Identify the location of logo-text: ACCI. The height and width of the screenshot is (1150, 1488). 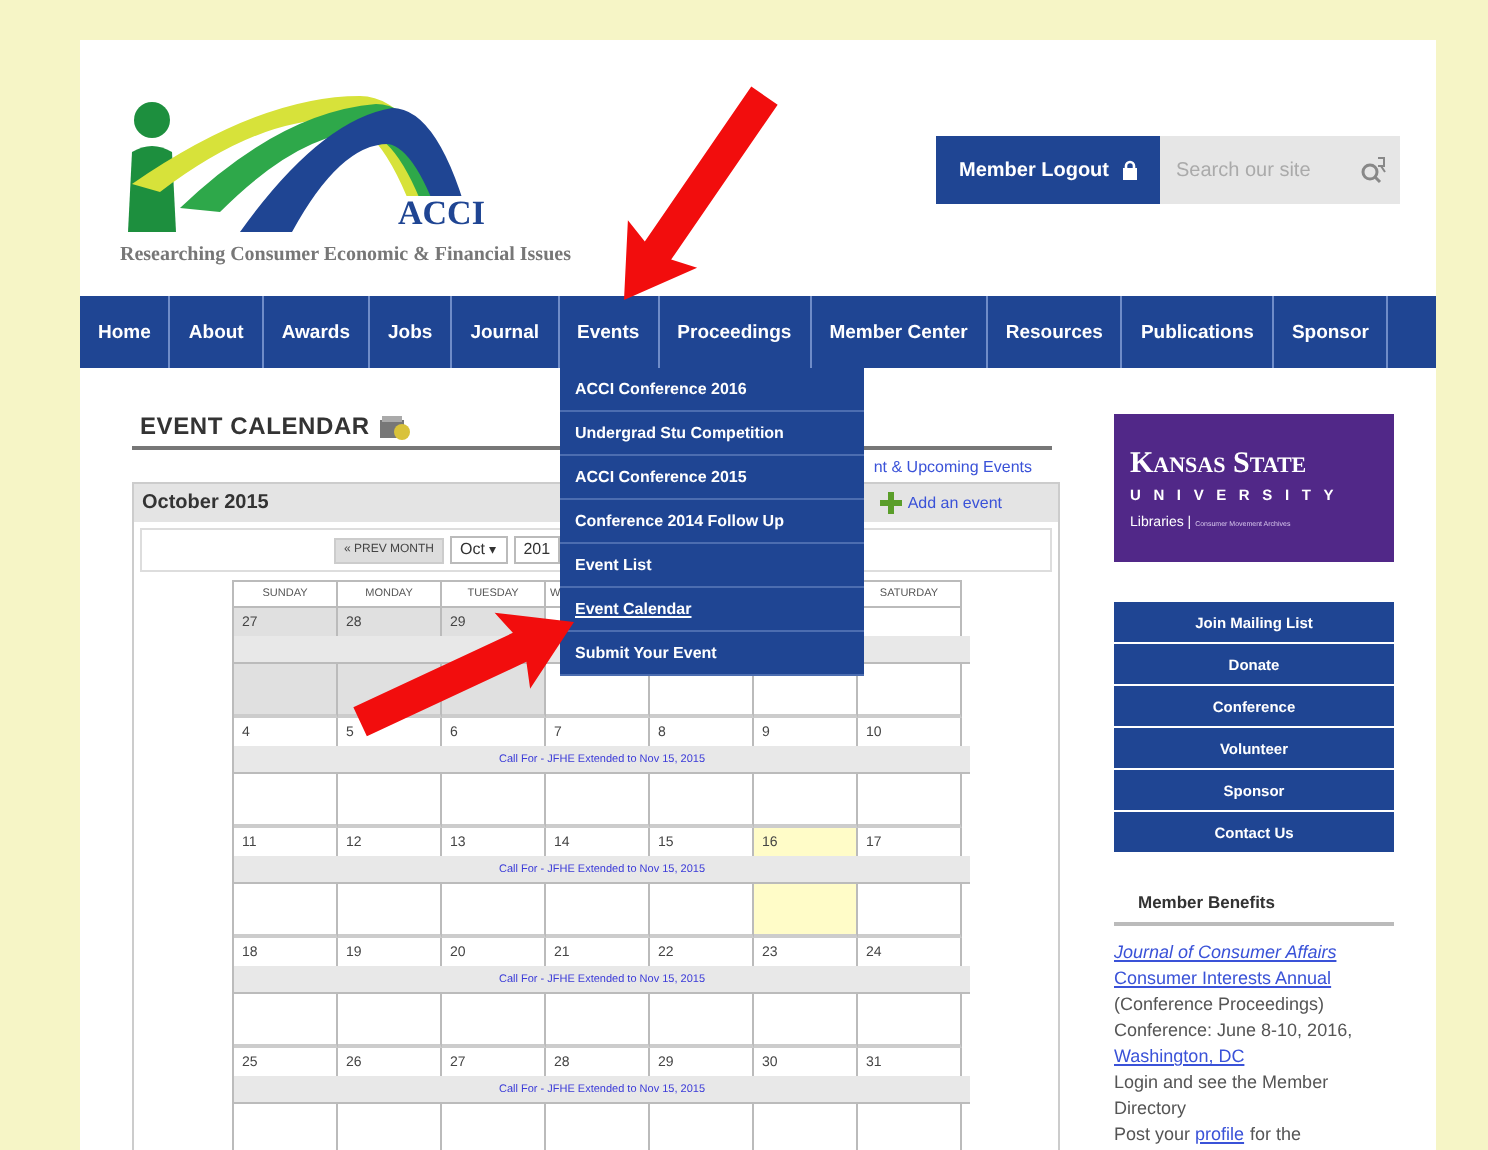
(441, 214).